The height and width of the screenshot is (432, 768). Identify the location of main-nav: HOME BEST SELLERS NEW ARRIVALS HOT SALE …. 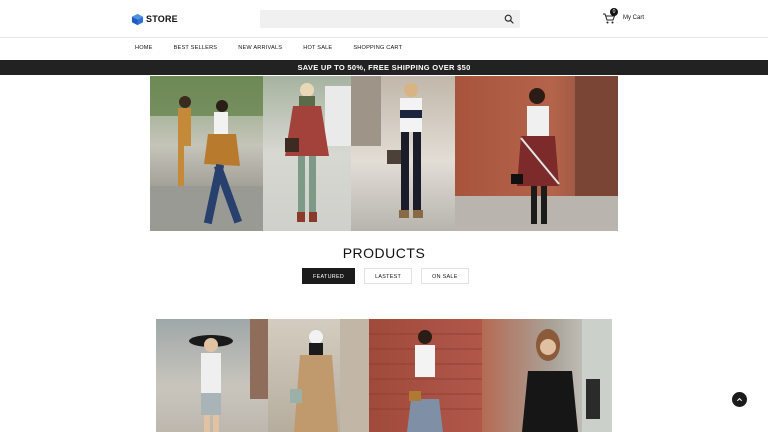
(384, 49).